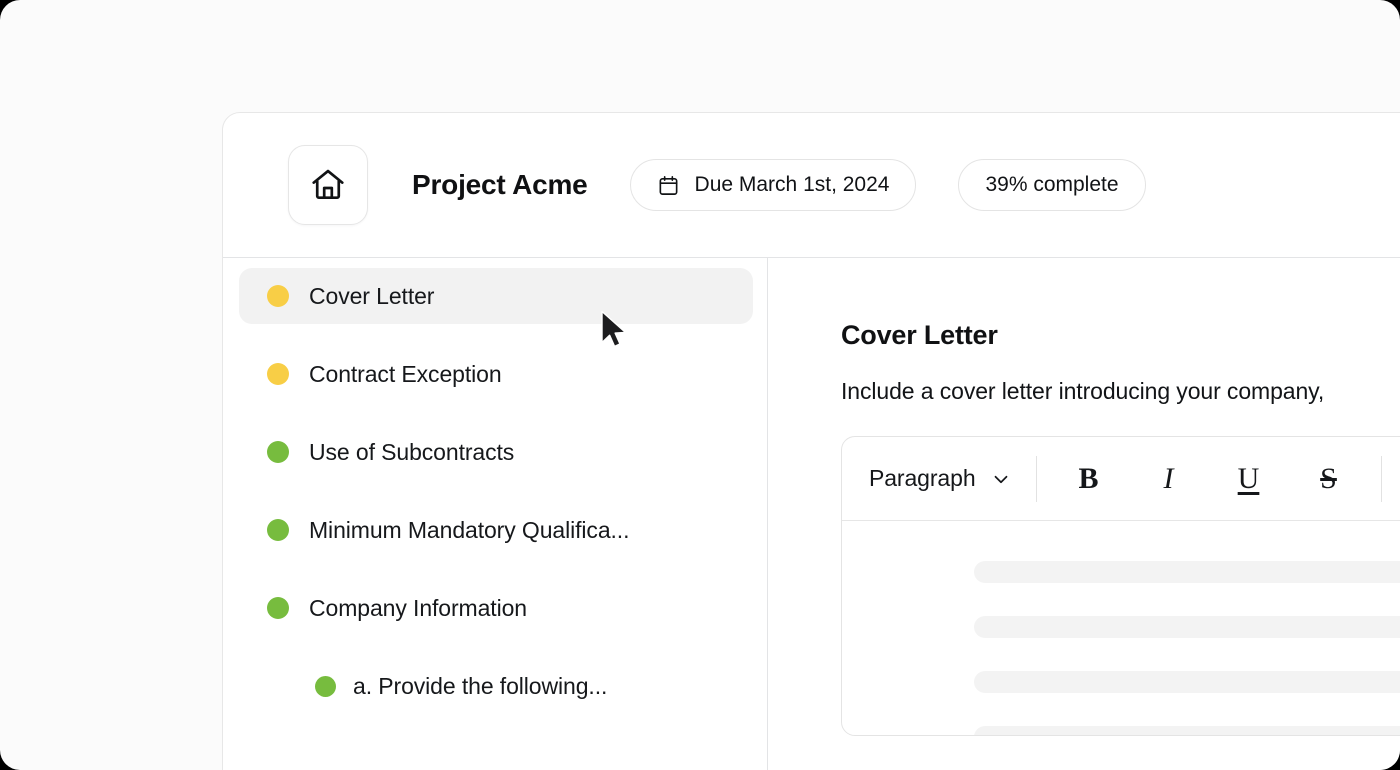 The width and height of the screenshot is (1400, 770). What do you see at coordinates (412, 451) in the screenshot?
I see `sidebar-item-label: Use of Subcontracts` at bounding box center [412, 451].